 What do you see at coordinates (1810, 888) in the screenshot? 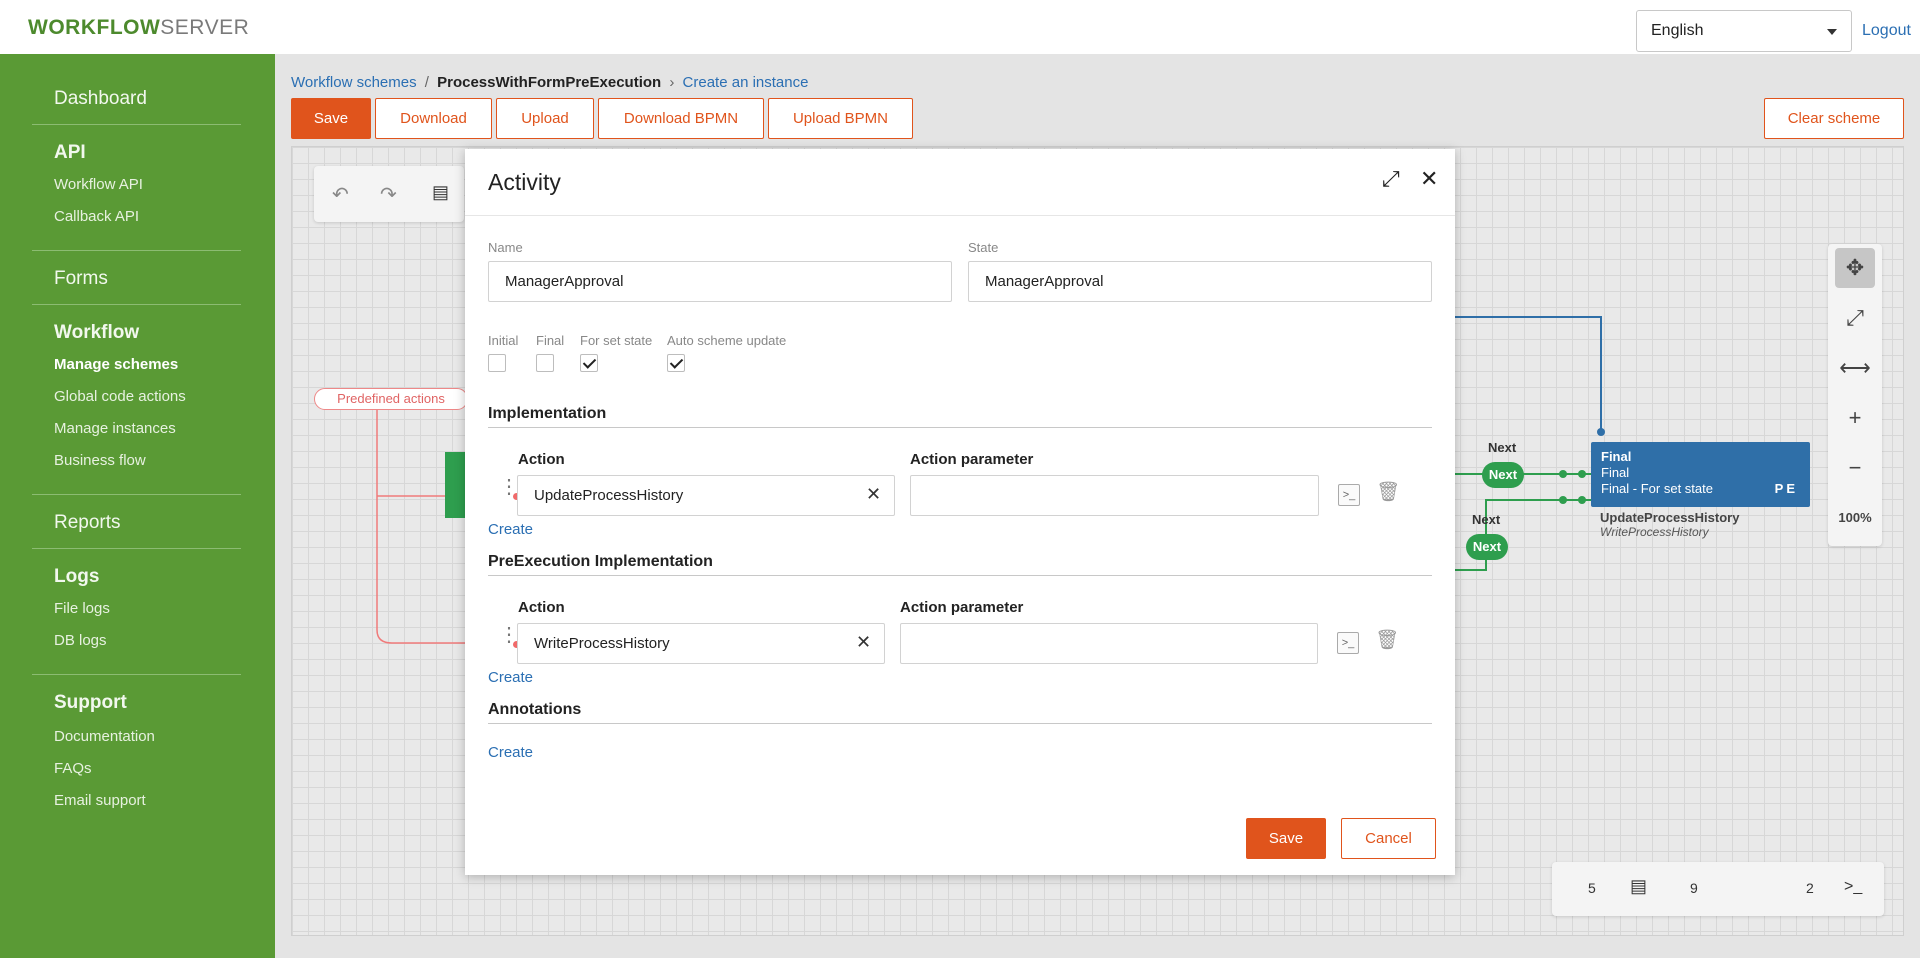
I see `commands-count: 2` at bounding box center [1810, 888].